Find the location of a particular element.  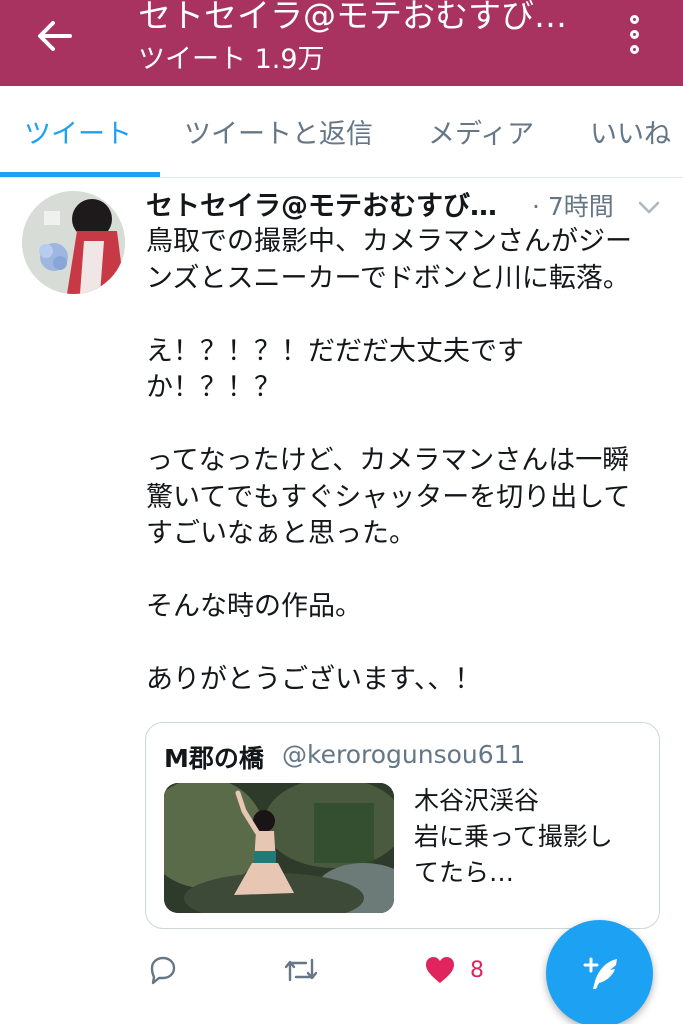

tweet-timestamp: · 7時間 is located at coordinates (573, 206).